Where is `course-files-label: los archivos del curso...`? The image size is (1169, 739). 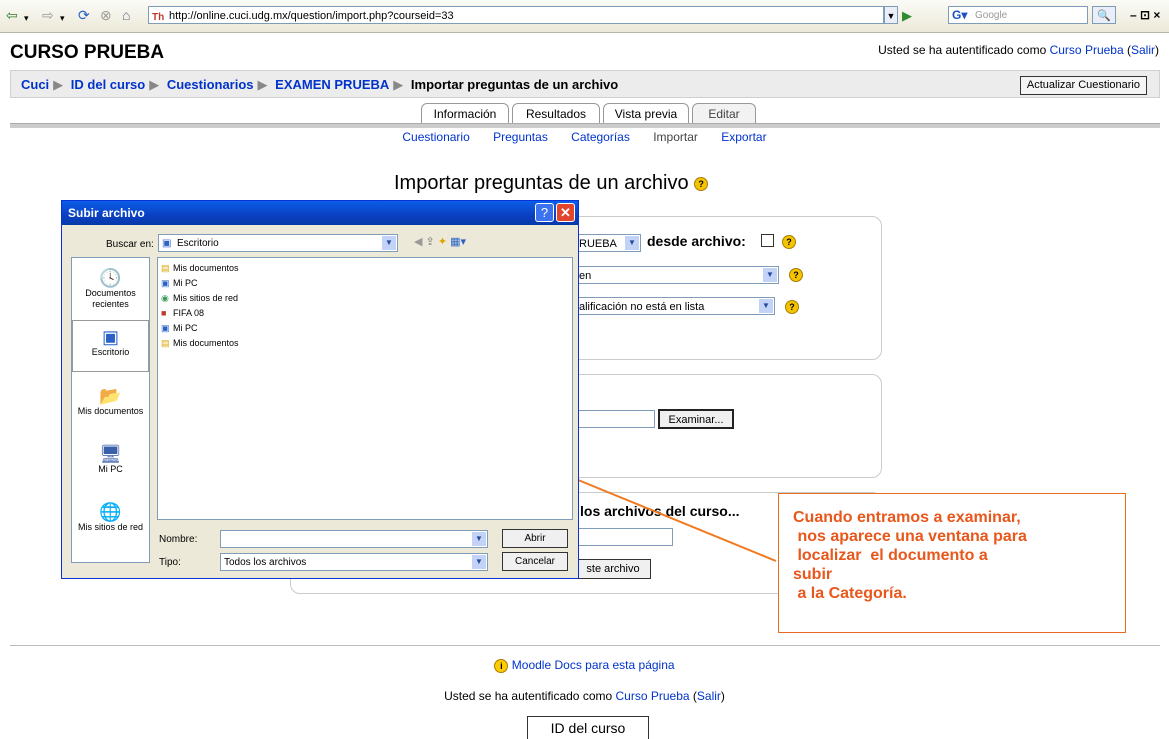
course-files-label: los archivos del curso... is located at coordinates (660, 511).